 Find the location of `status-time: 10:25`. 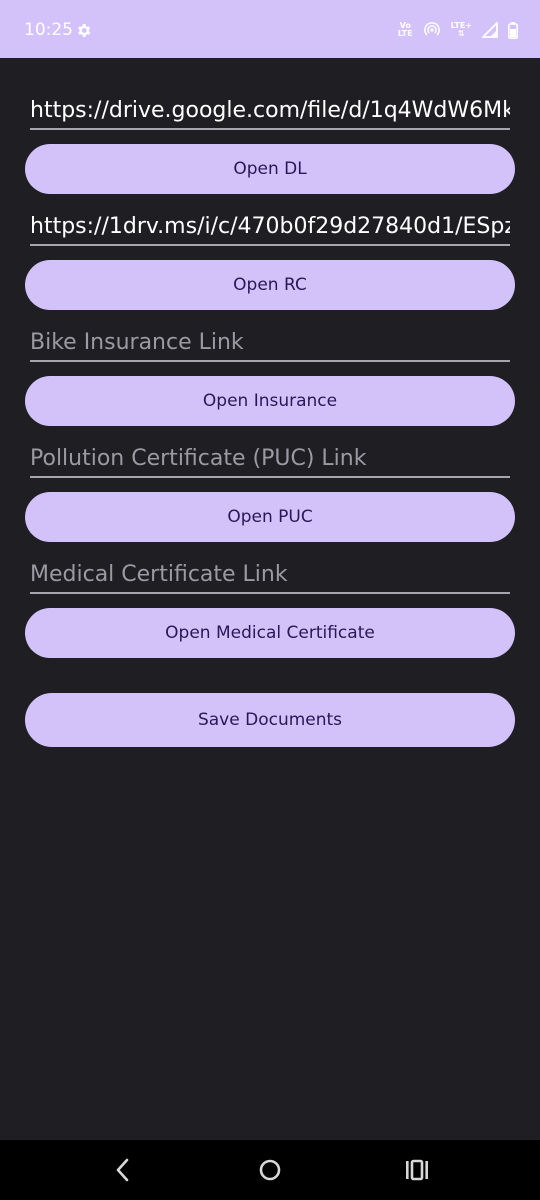

status-time: 10:25 is located at coordinates (48, 30).